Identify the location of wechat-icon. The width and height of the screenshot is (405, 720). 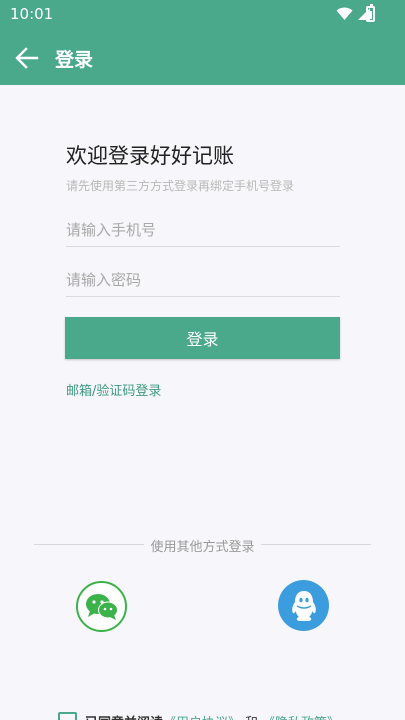
(101, 606).